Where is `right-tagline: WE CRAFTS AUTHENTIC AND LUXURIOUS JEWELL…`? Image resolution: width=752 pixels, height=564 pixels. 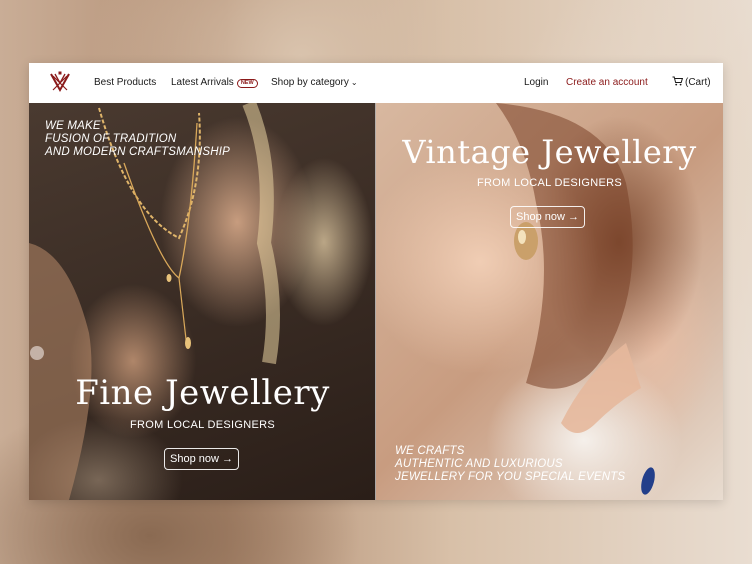 right-tagline: WE CRAFTS AUTHENTIC AND LUXURIOUS JEWELL… is located at coordinates (510, 464).